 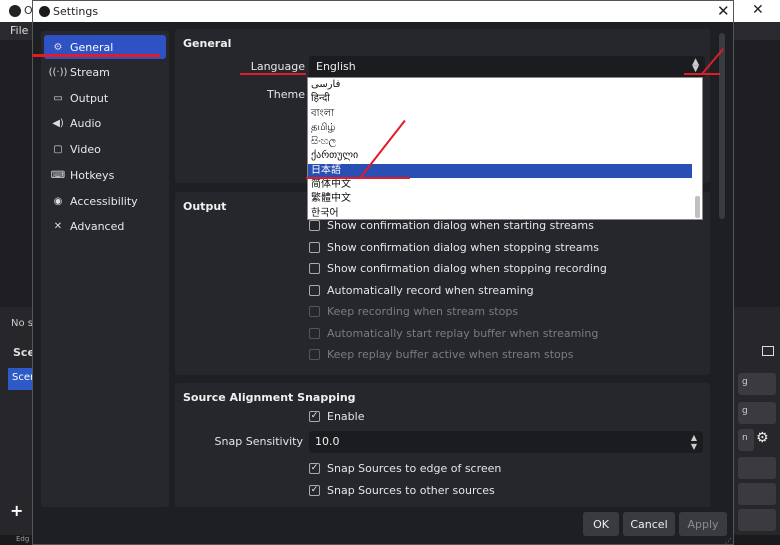 I want to click on sidebar-item-stream: ((·)) Stream, so click(x=105, y=72).